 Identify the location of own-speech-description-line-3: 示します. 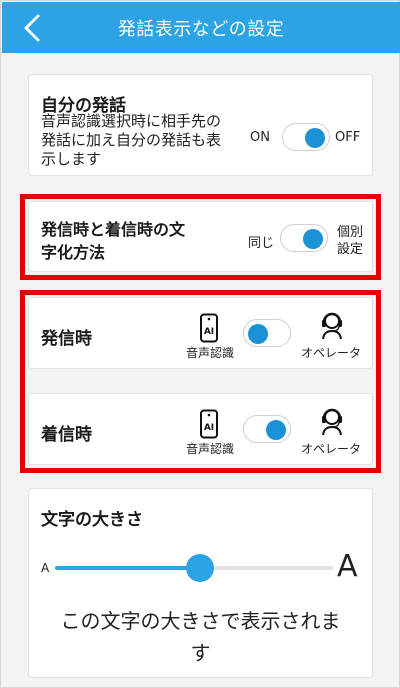
(71, 159).